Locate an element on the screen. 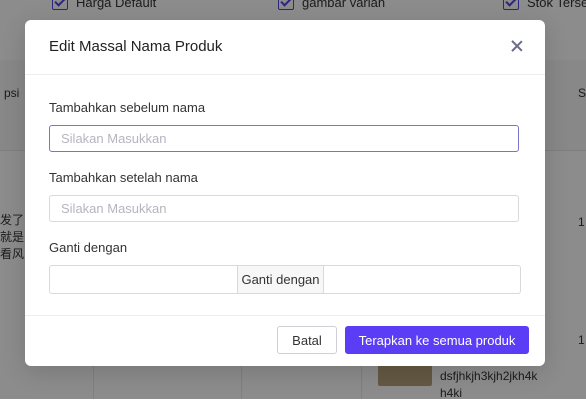  close-icon is located at coordinates (517, 46).